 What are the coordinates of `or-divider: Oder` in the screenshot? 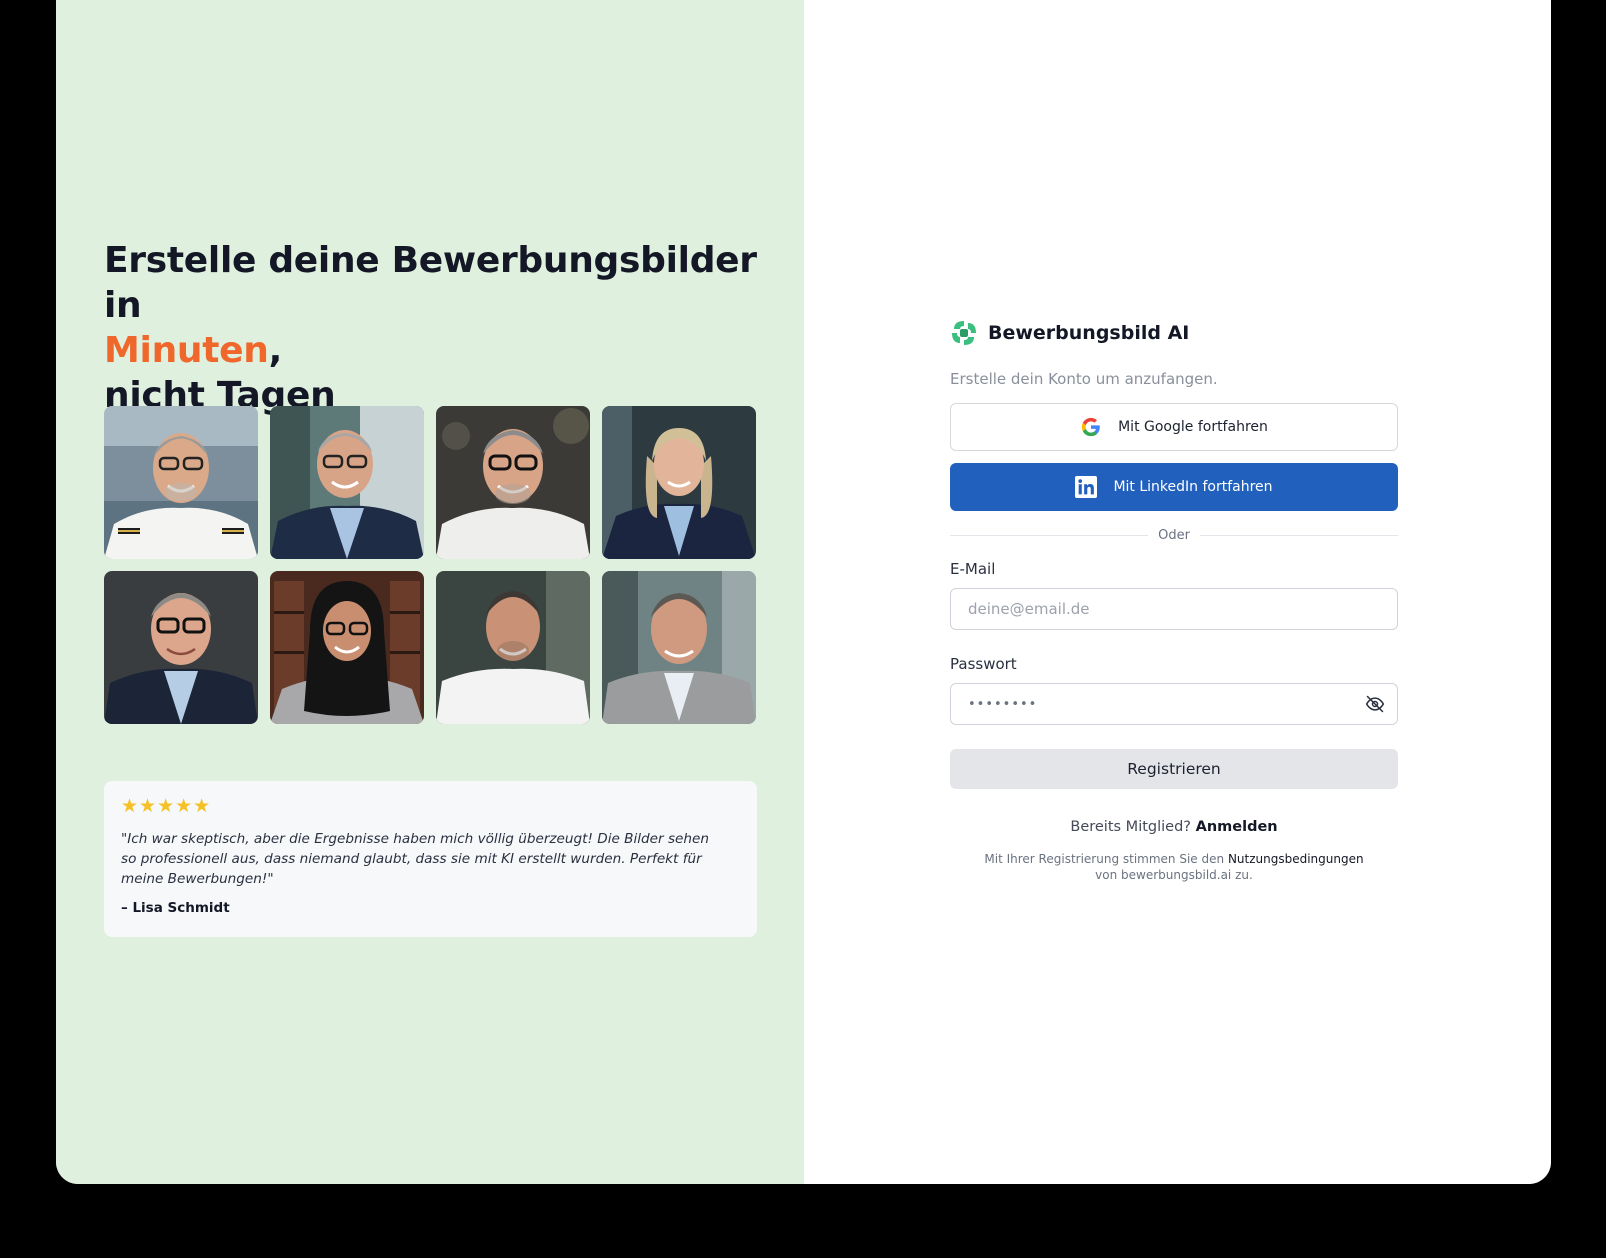 It's located at (1174, 535).